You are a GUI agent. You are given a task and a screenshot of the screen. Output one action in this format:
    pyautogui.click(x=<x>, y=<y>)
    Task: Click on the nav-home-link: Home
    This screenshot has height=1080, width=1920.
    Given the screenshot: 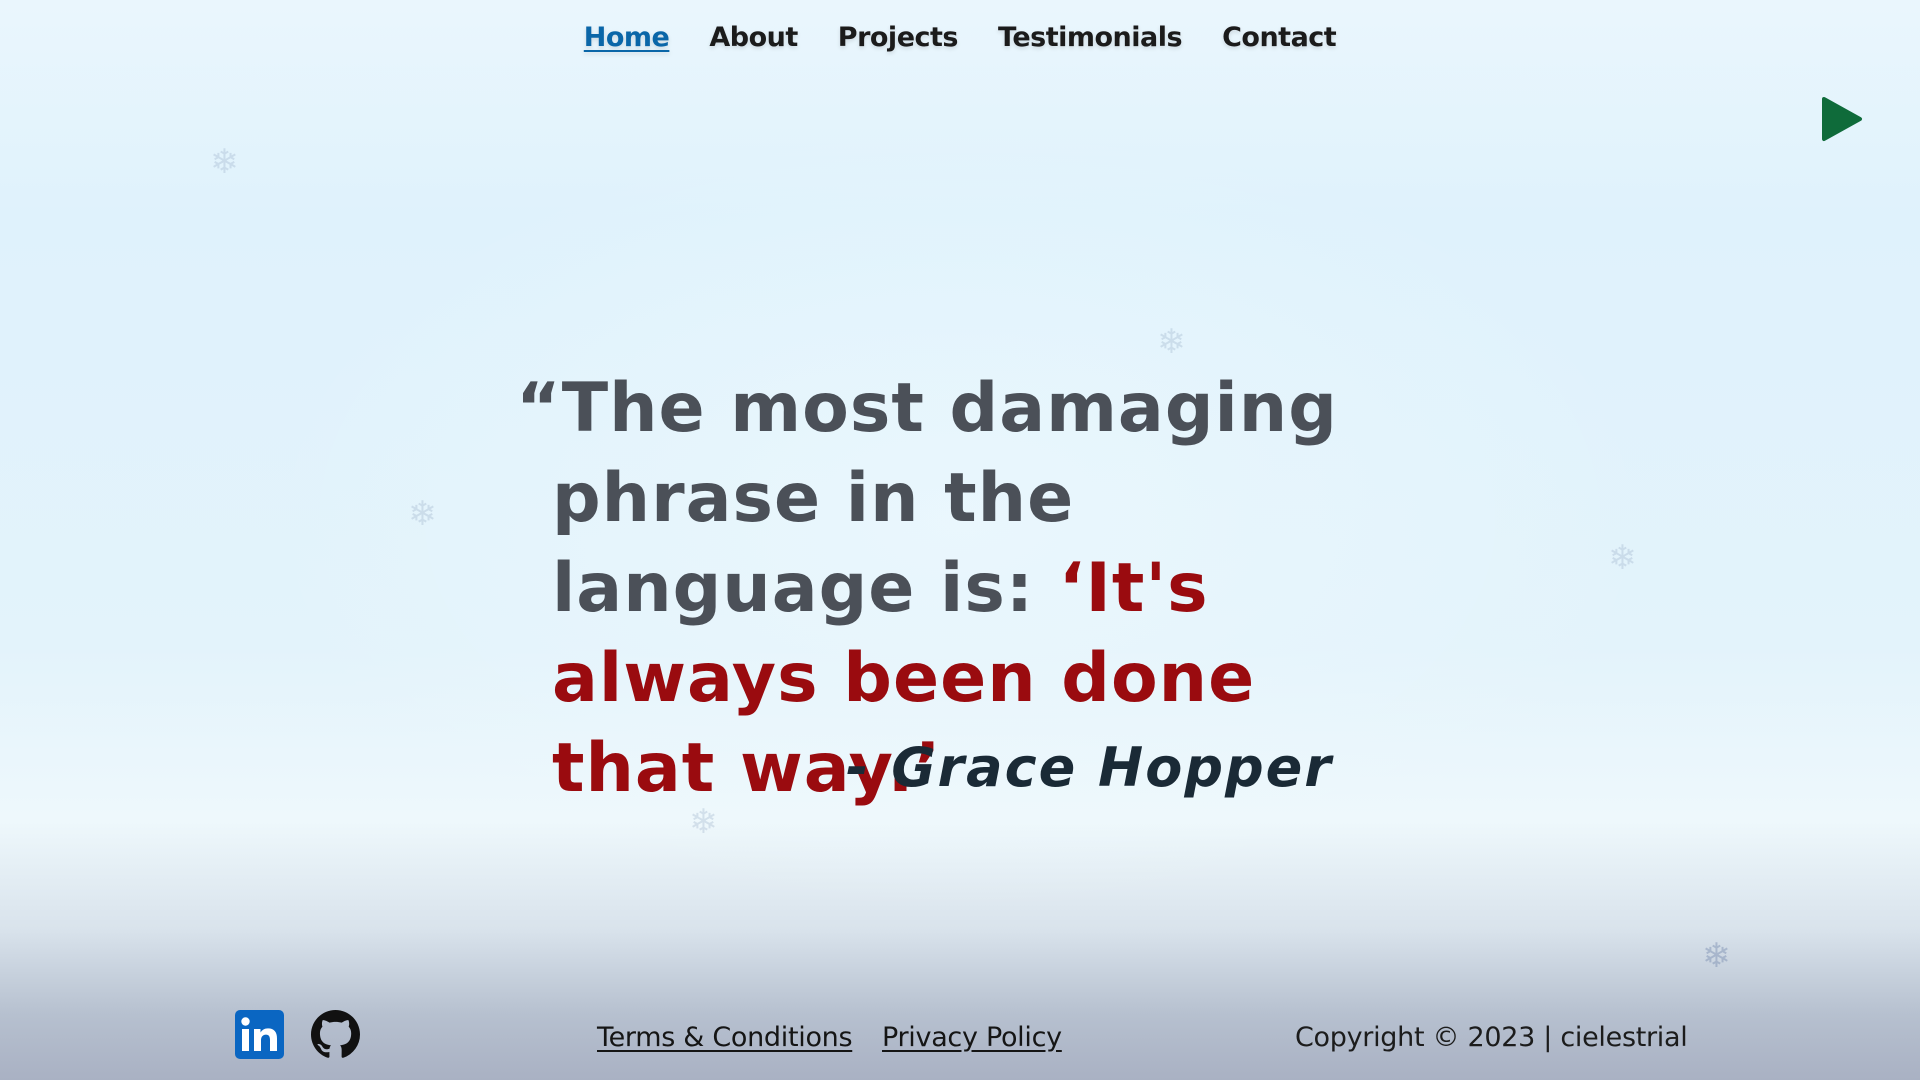 What is the action you would take?
    pyautogui.click(x=627, y=37)
    